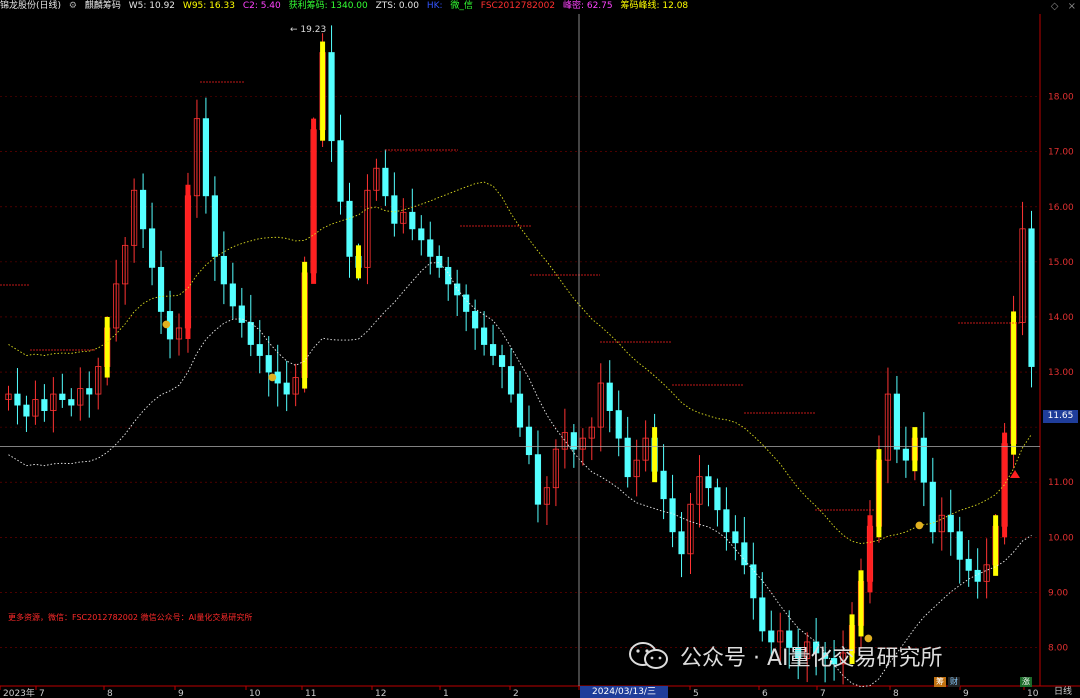 The width and height of the screenshot is (1080, 698). What do you see at coordinates (310, 693) in the screenshot?
I see `time-tick-label: 11` at bounding box center [310, 693].